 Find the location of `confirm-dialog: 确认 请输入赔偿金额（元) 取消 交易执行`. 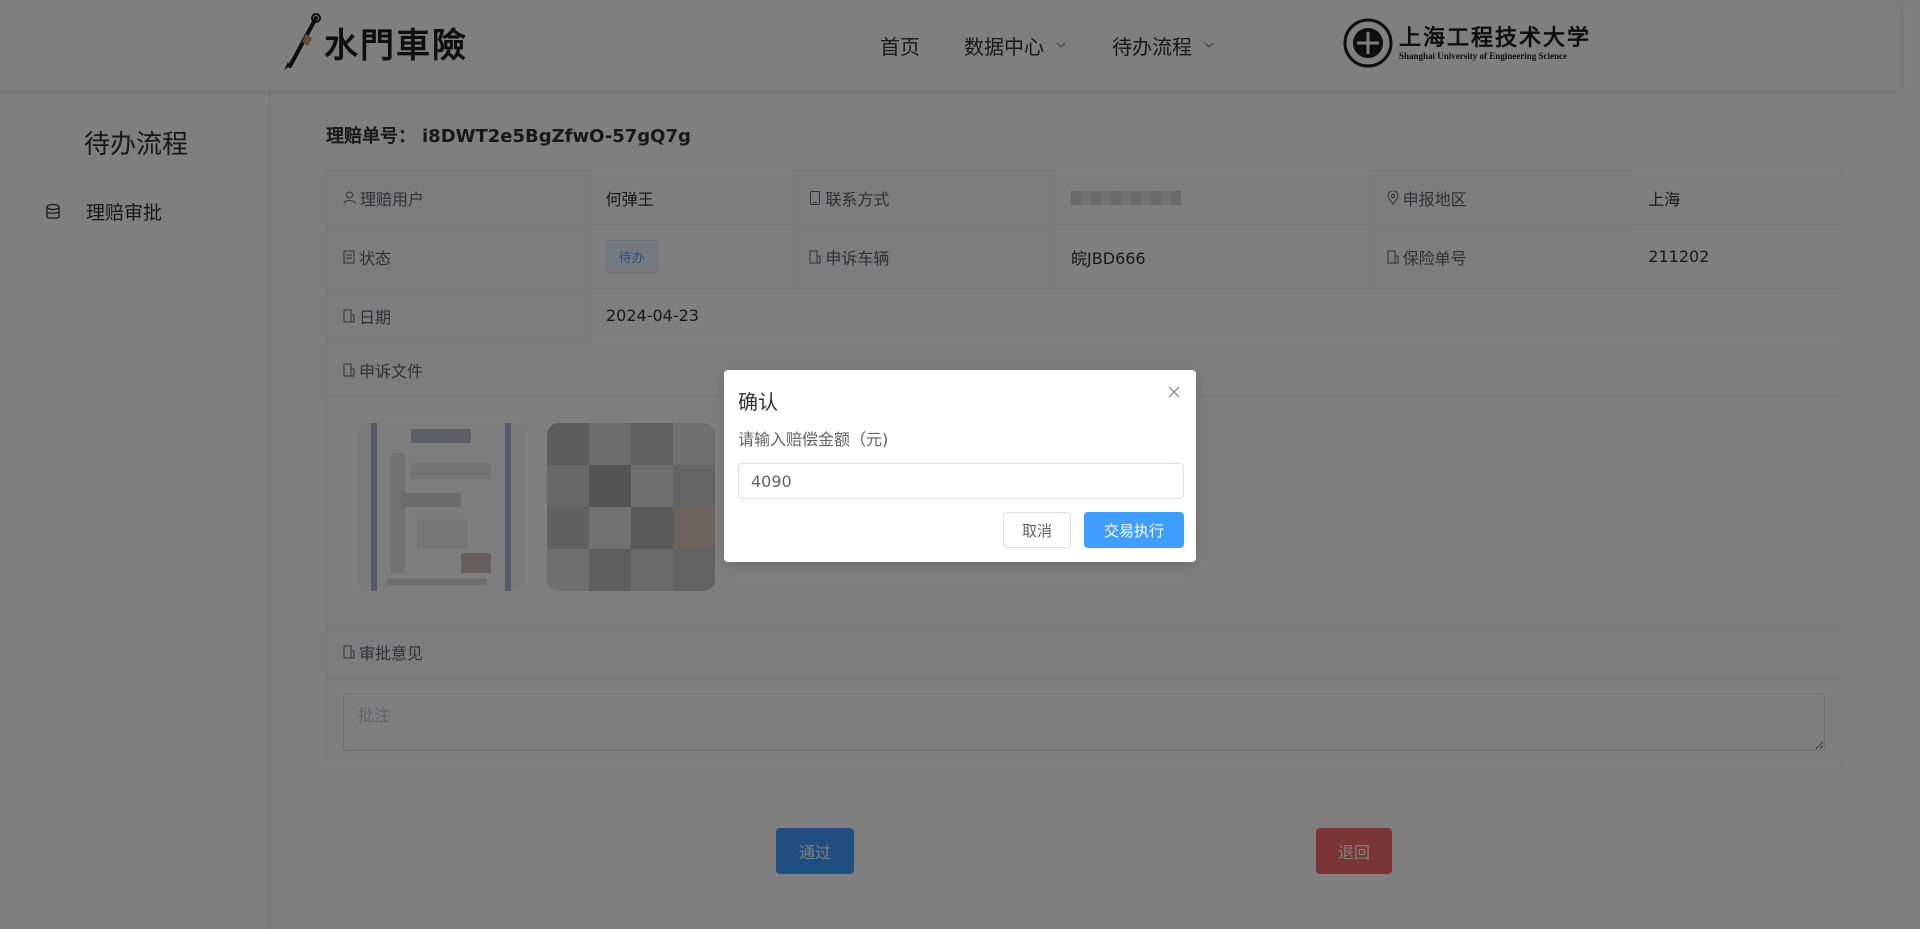

confirm-dialog: 确认 请输入赔偿金额（元) 取消 交易执行 is located at coordinates (960, 466).